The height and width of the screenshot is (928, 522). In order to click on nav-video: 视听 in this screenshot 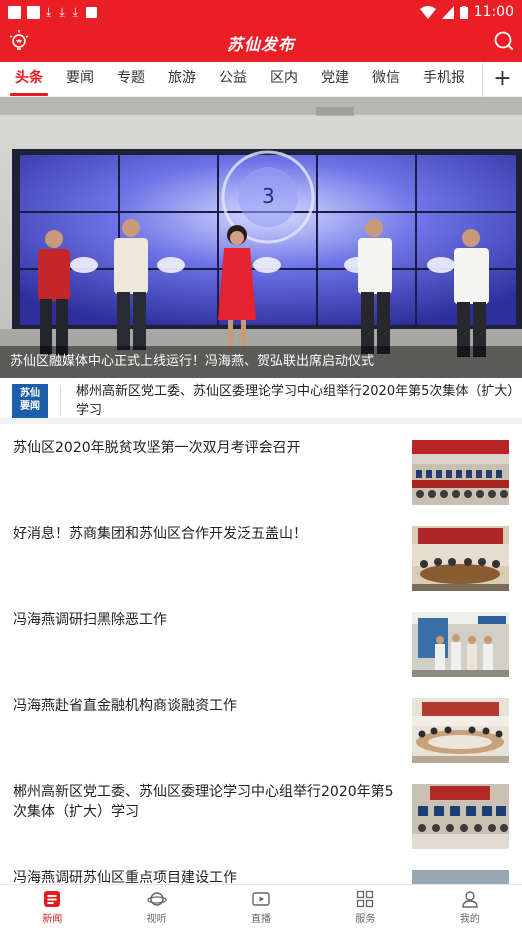, I will do `click(156, 906)`.